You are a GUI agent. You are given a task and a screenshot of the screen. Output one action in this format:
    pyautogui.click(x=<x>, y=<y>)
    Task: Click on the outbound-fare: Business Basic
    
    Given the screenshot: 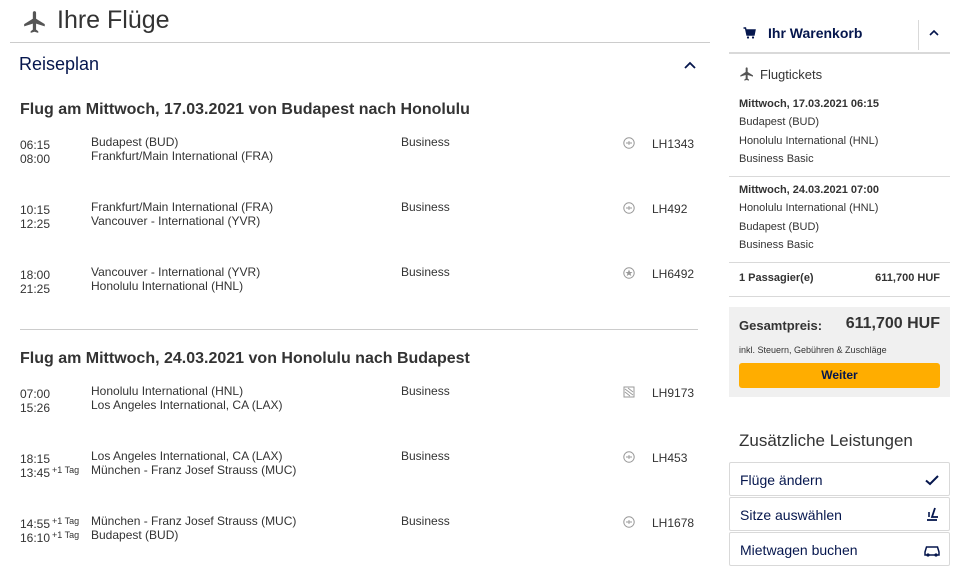 What is the action you would take?
    pyautogui.click(x=776, y=159)
    